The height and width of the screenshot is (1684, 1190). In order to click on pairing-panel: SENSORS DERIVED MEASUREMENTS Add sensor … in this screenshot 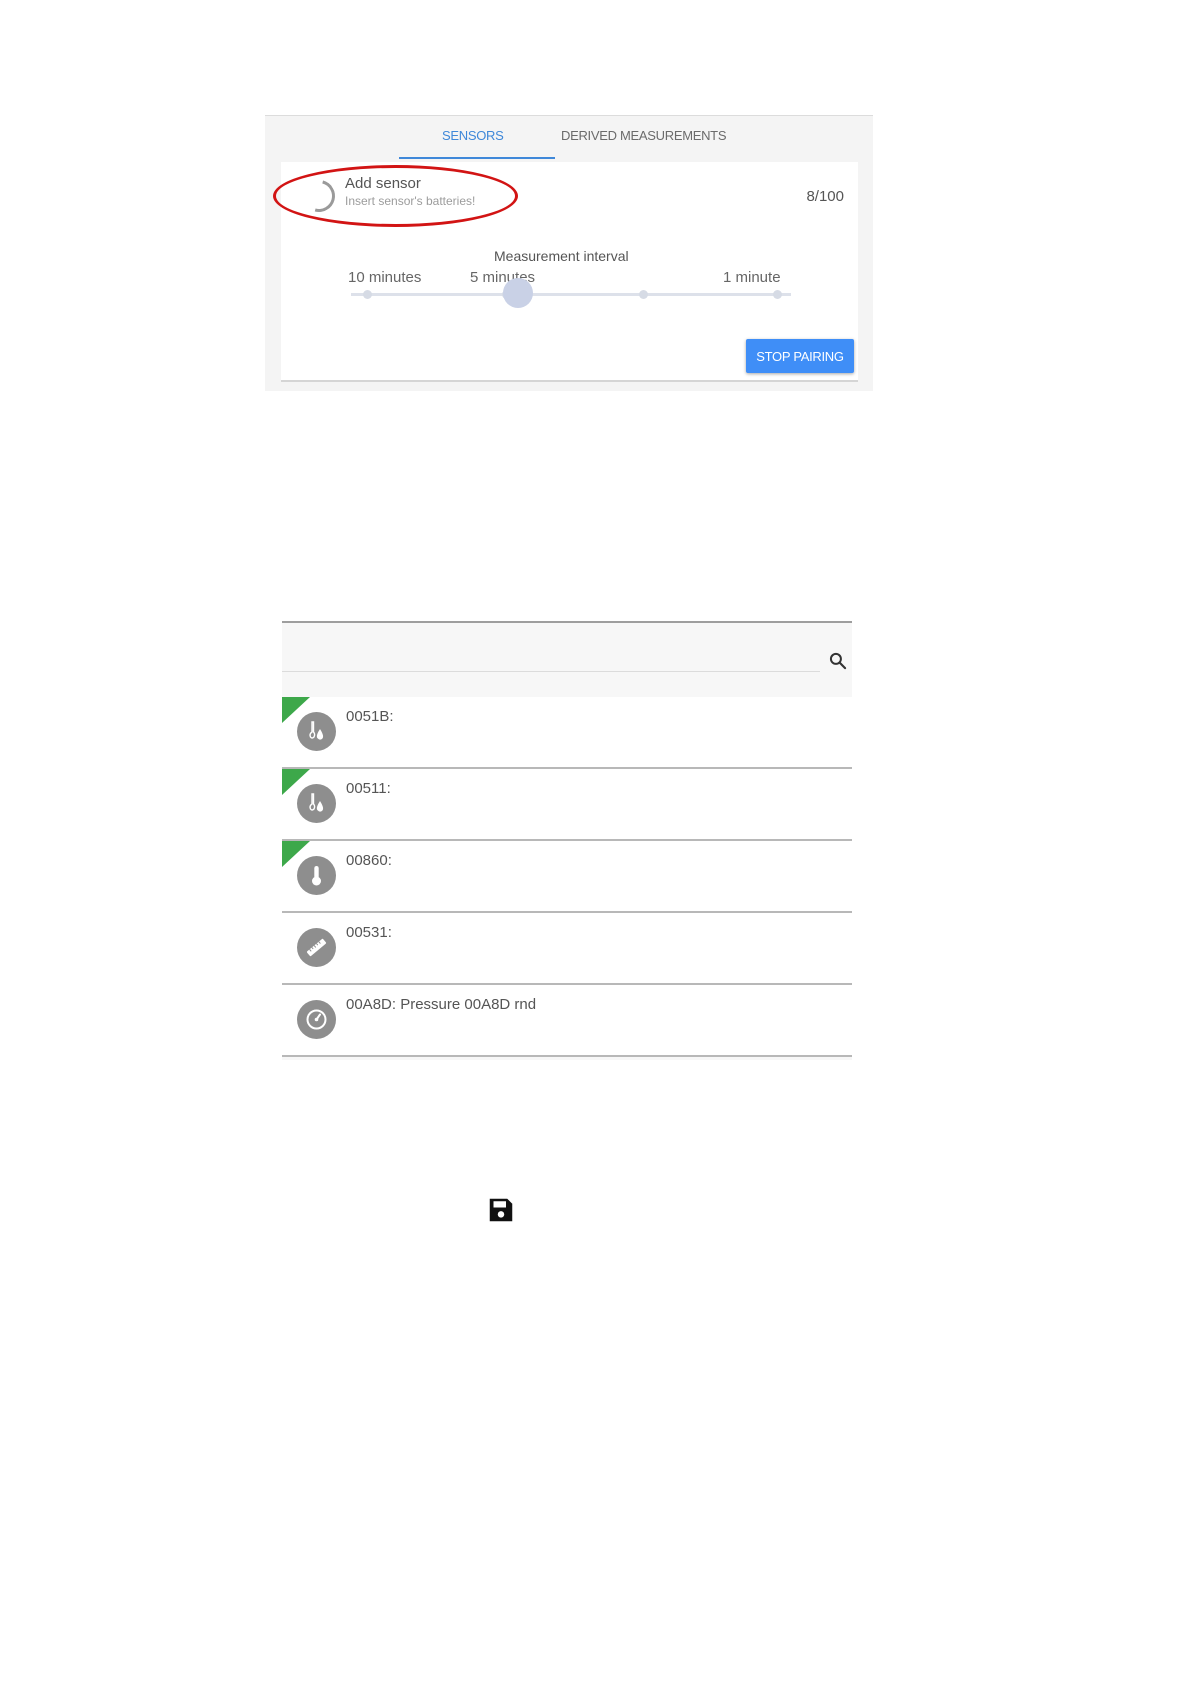, I will do `click(569, 253)`.